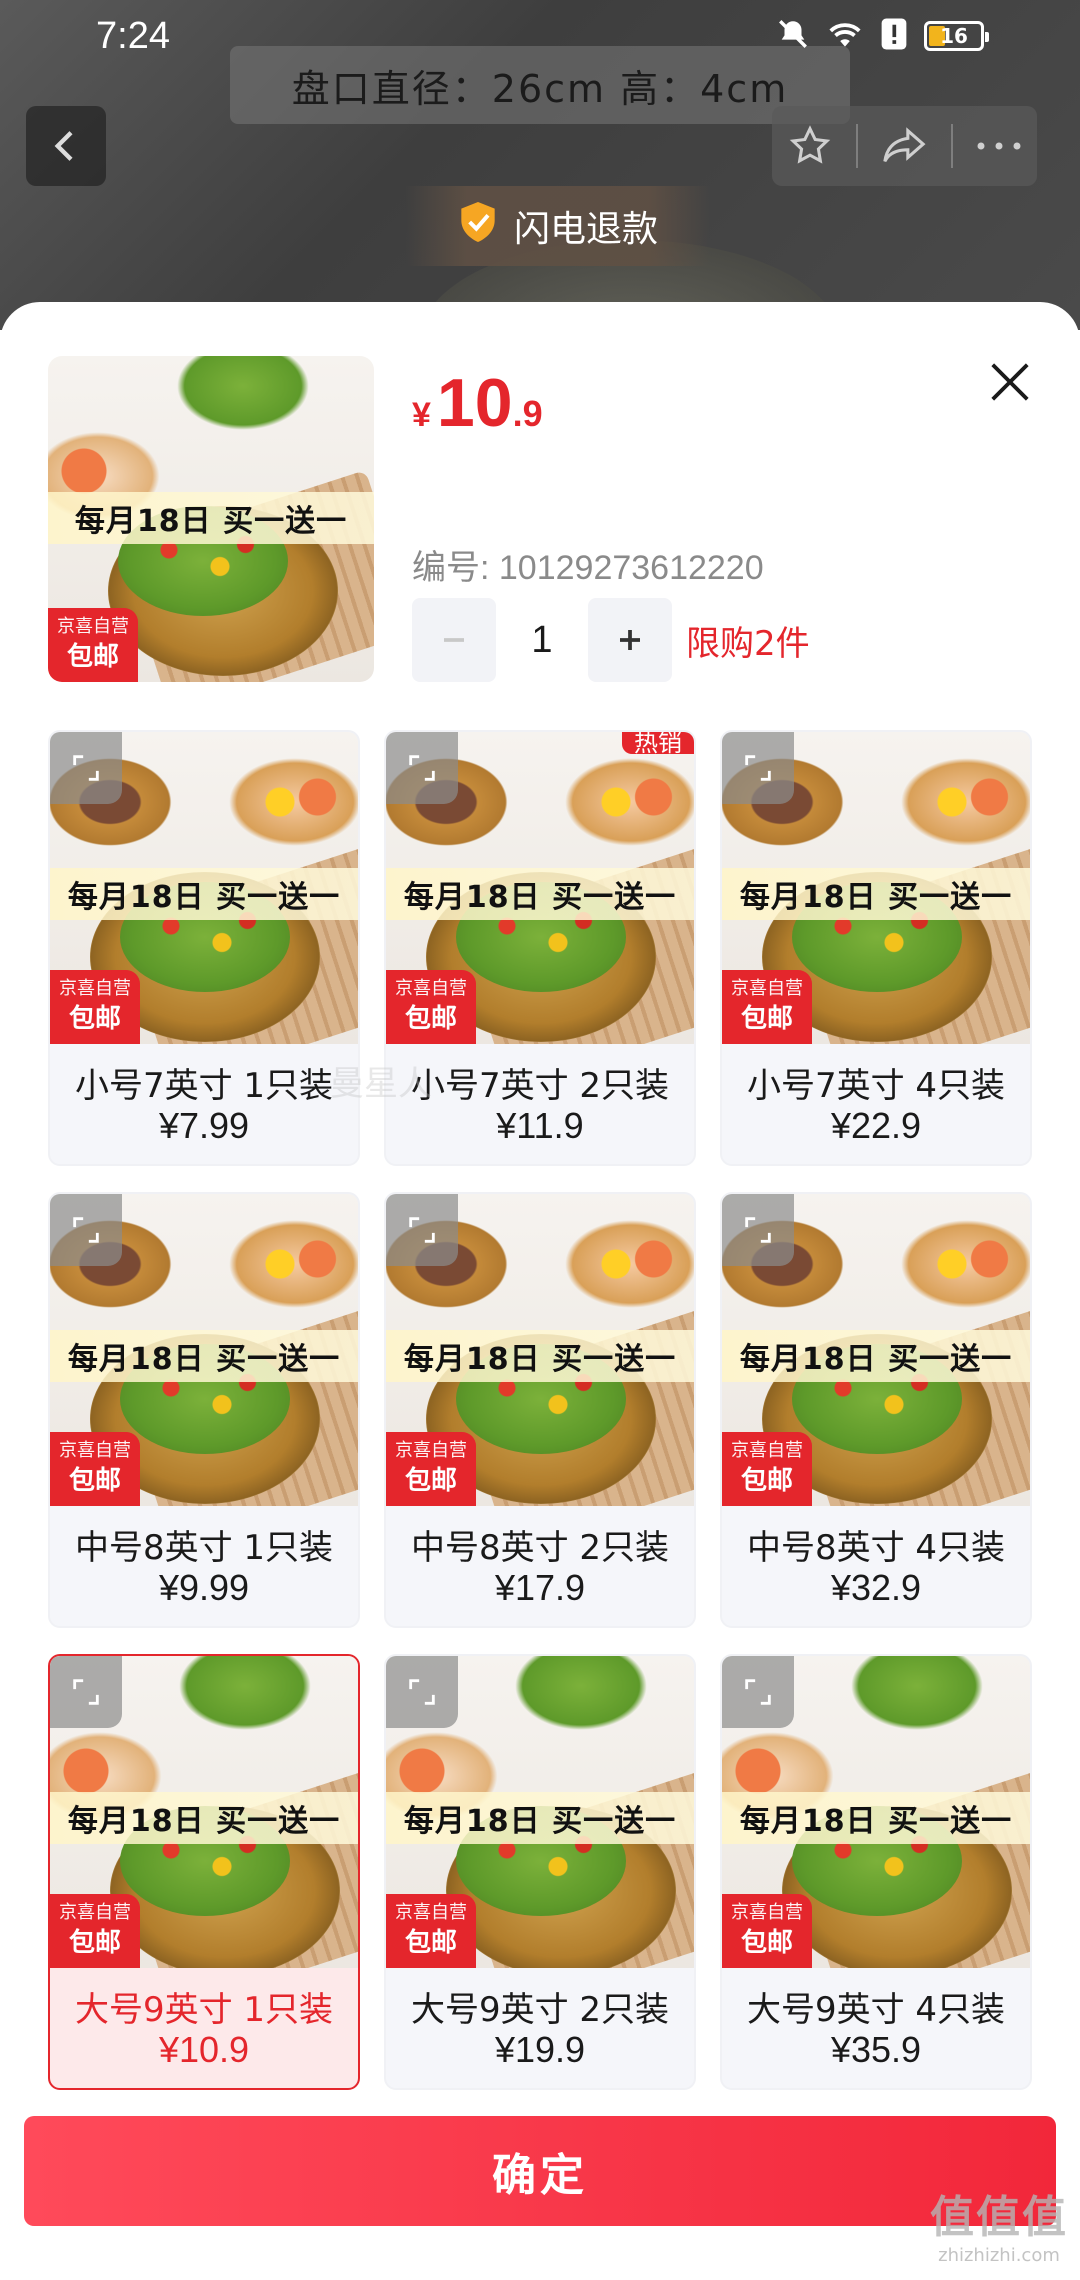  I want to click on product-photo: 每月18日 买一送一 京喜自营 包邮, so click(211, 519).